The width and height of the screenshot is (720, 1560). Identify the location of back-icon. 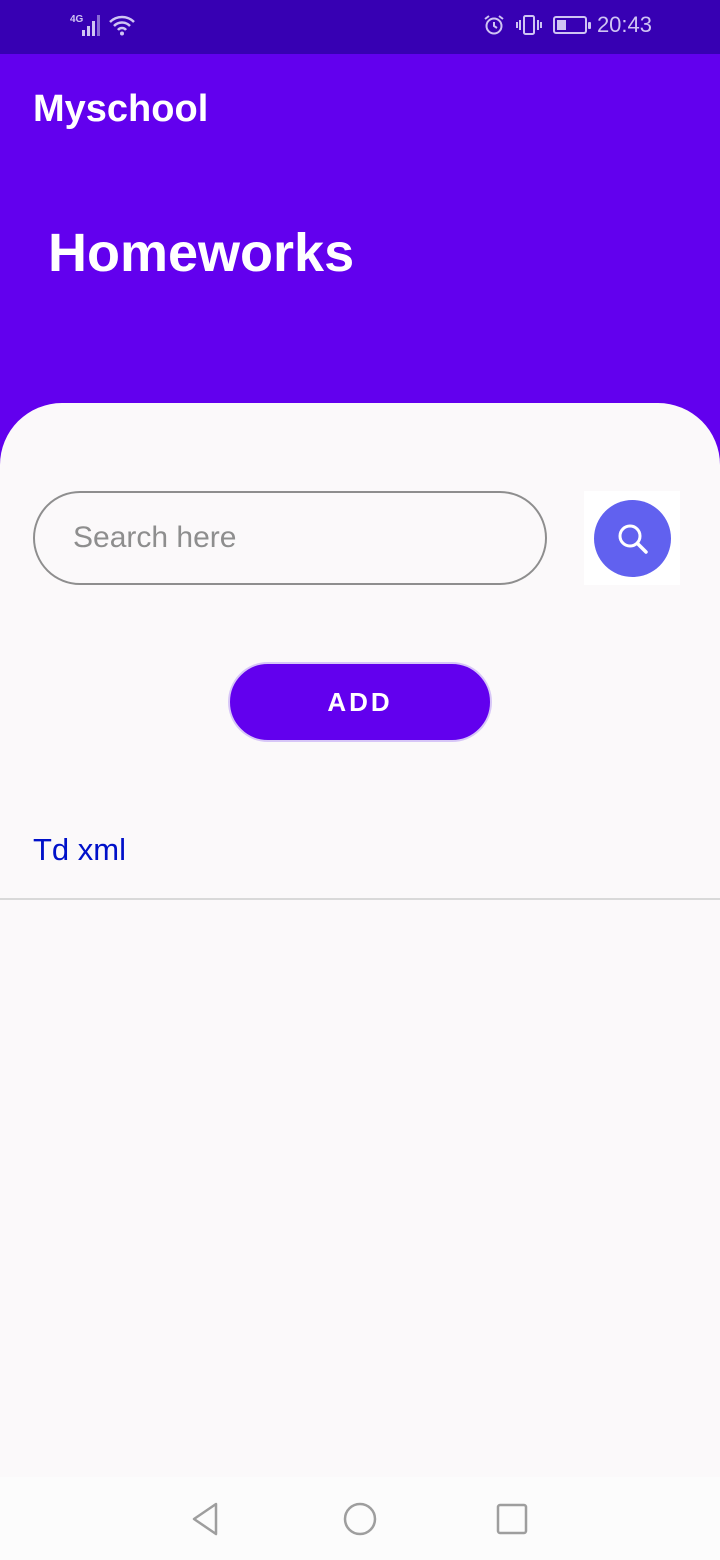
(205, 1519).